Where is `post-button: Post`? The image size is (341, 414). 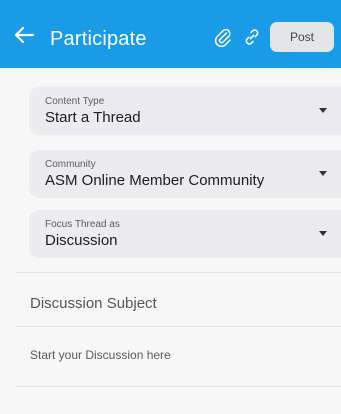 post-button: Post is located at coordinates (302, 37).